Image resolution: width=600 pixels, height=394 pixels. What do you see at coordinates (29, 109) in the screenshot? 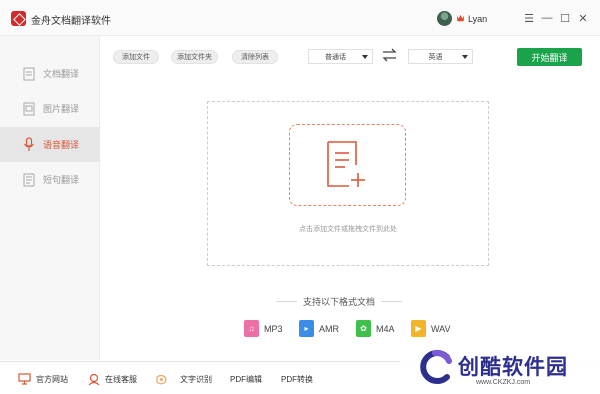
I see `image-icon` at bounding box center [29, 109].